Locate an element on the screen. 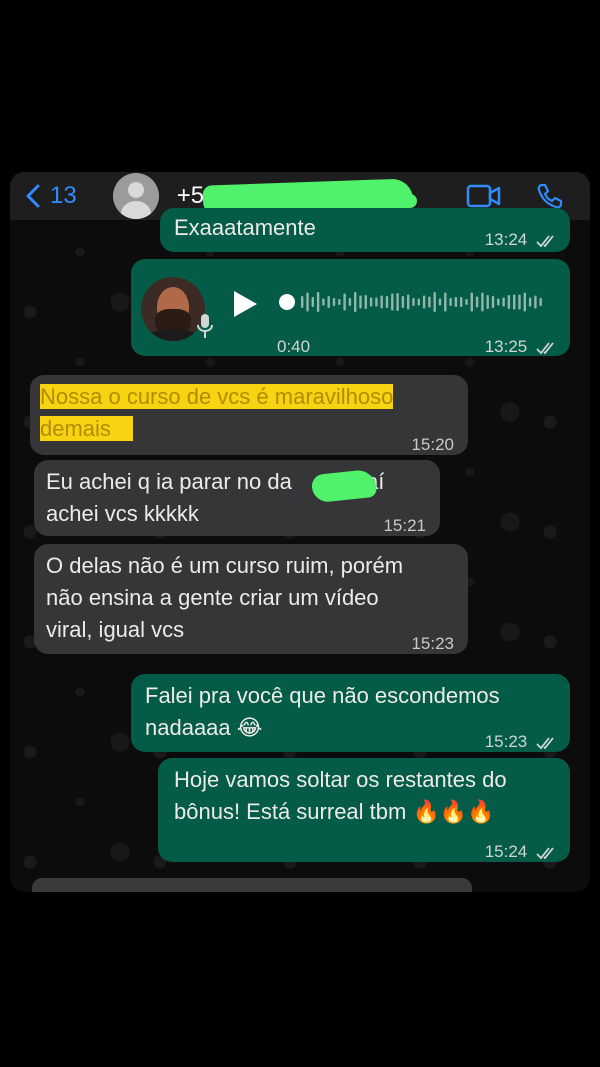 The image size is (600, 1067). contact-avatar is located at coordinates (135, 196).